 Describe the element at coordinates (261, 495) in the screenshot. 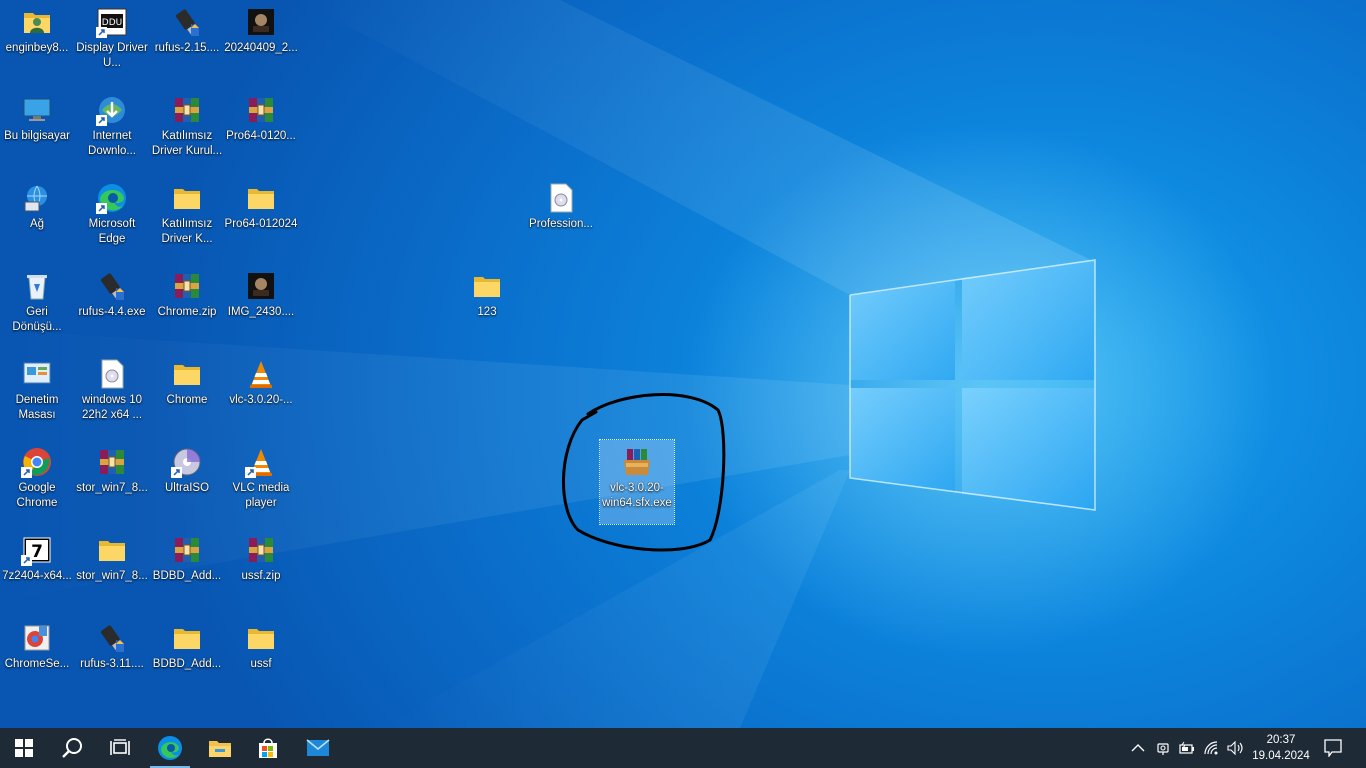

I see `desktop-icon-label: VLC media player` at that location.